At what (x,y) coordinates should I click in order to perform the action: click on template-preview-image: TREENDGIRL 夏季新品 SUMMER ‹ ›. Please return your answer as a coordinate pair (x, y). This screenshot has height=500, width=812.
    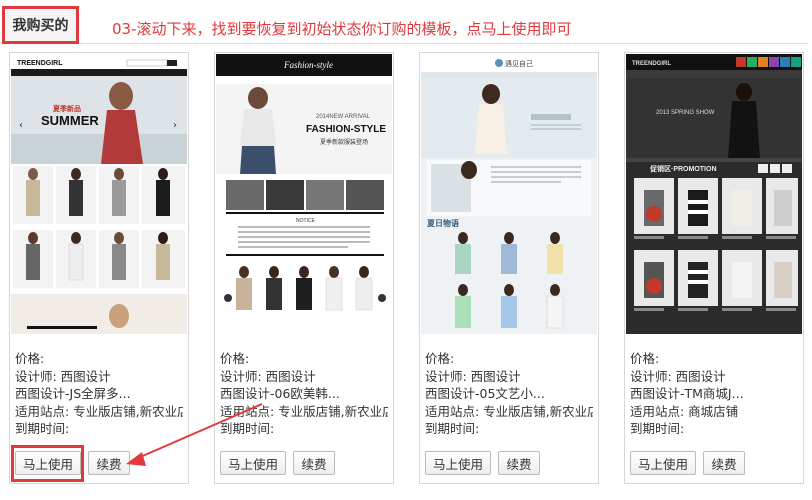
    Looking at the image, I should click on (99, 194).